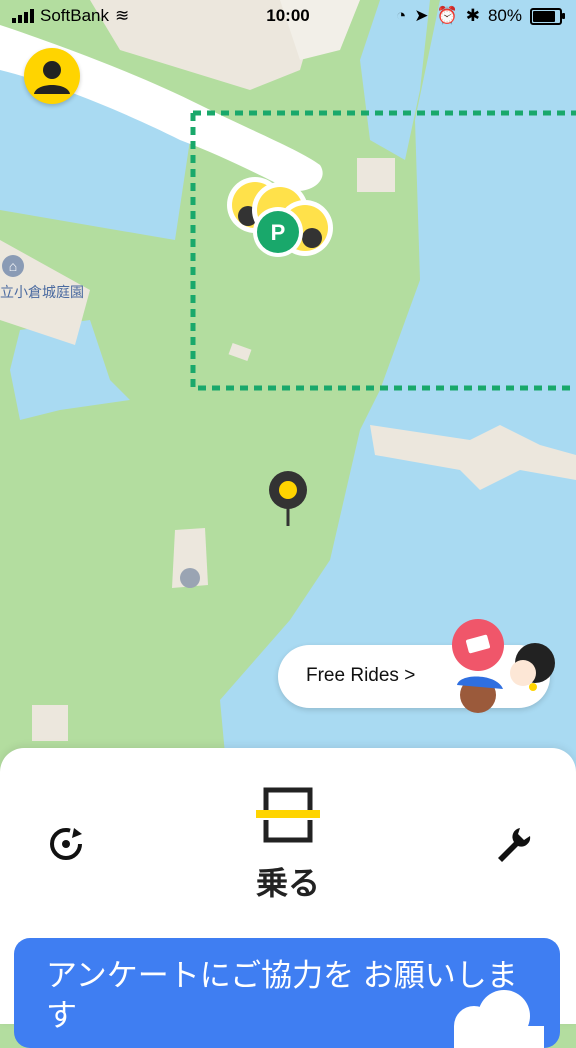 The image size is (576, 1048). What do you see at coordinates (503, 666) in the screenshot?
I see `referral-illustration-icon` at bounding box center [503, 666].